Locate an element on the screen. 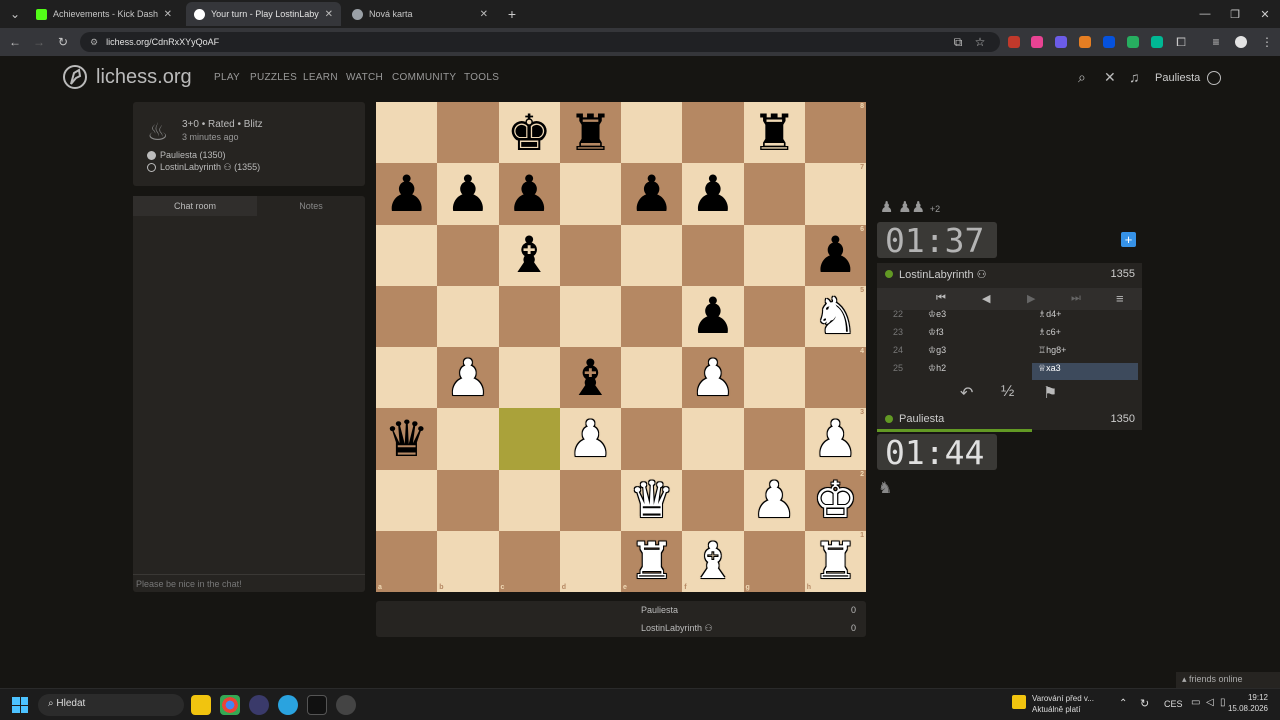  square-c8: ♚ is located at coordinates (529, 133).